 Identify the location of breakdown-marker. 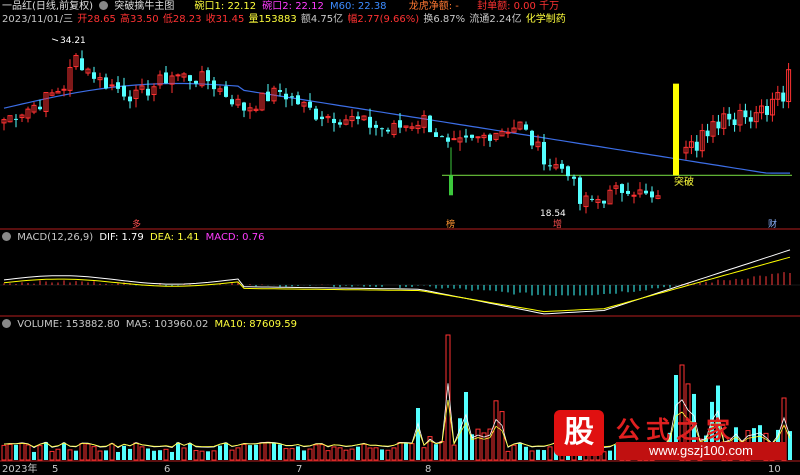
(451, 185).